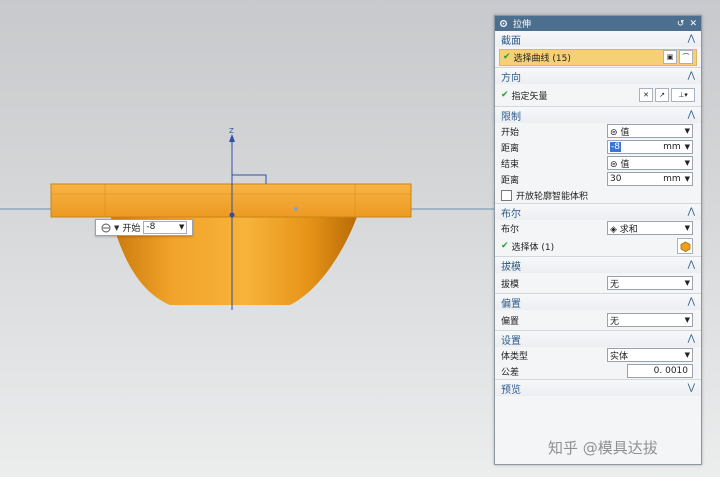 The height and width of the screenshot is (477, 720). I want to click on inline-limit-widget: ▼ 开始 -8 ▼, so click(144, 227).